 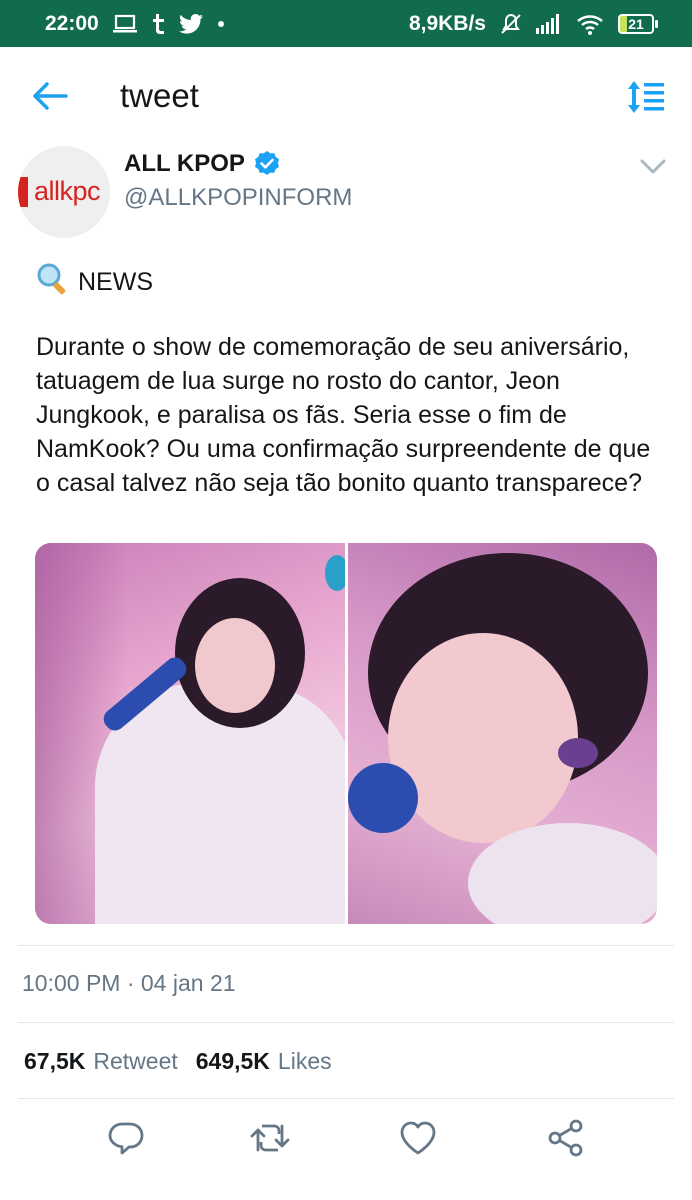 What do you see at coordinates (653, 166) in the screenshot?
I see `chevron-down-icon` at bounding box center [653, 166].